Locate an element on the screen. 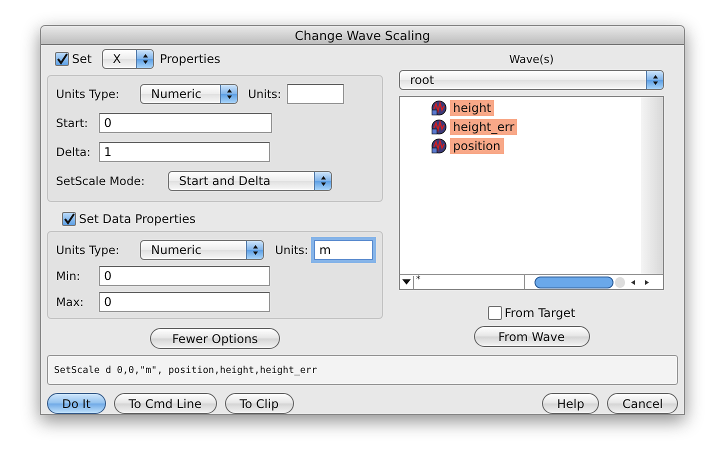  field-label: Set is located at coordinates (82, 59).